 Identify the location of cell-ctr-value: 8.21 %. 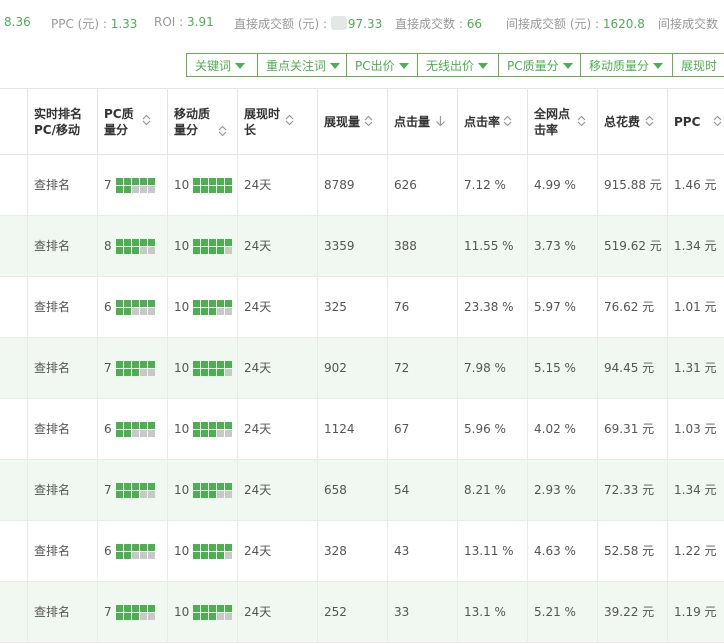
(485, 490).